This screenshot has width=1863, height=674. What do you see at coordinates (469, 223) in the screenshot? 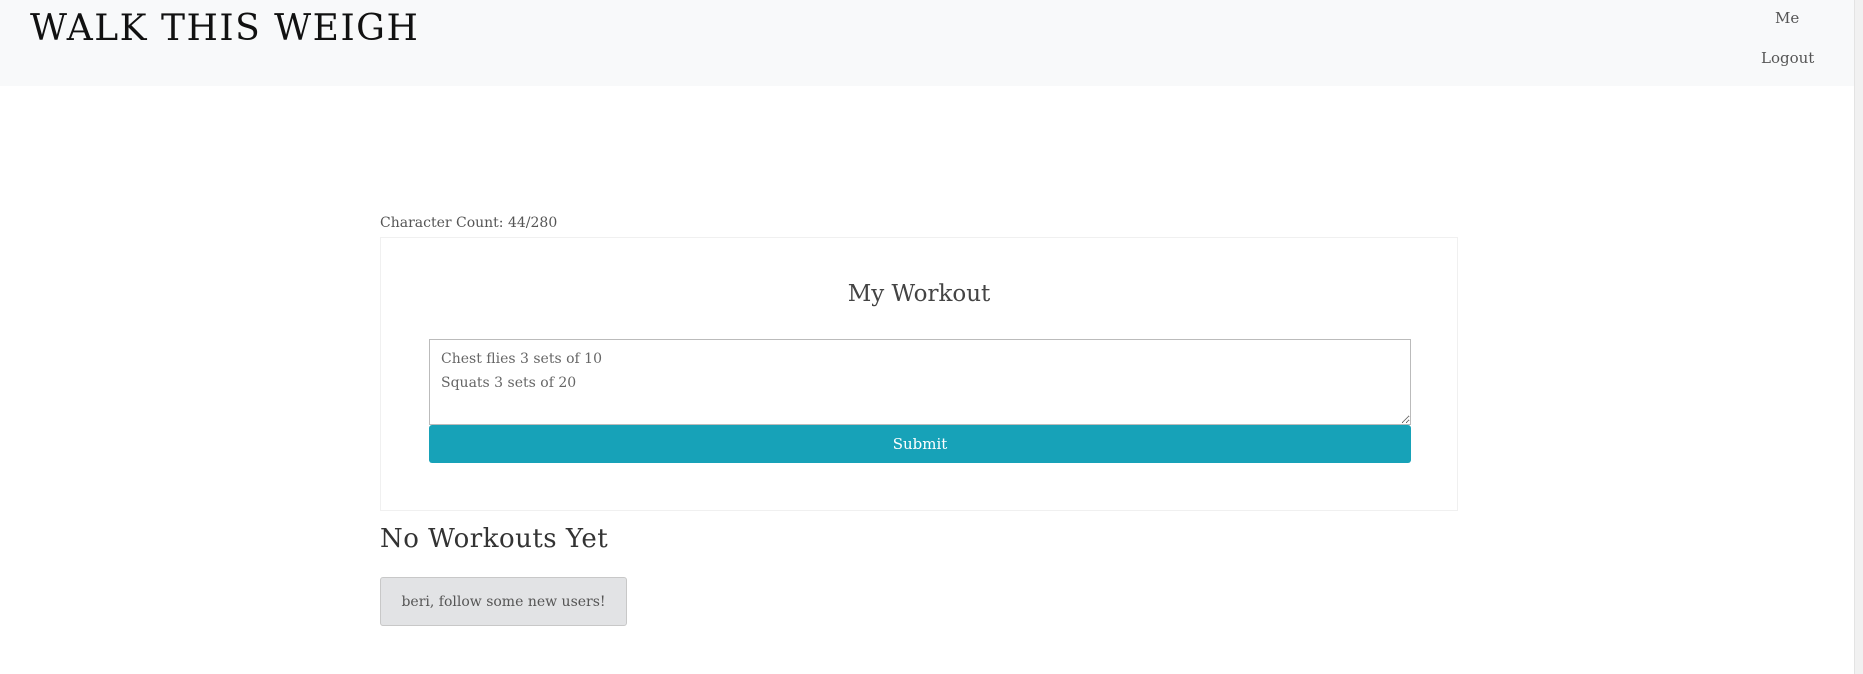
I see `character-count: Character Count: 44/280` at bounding box center [469, 223].